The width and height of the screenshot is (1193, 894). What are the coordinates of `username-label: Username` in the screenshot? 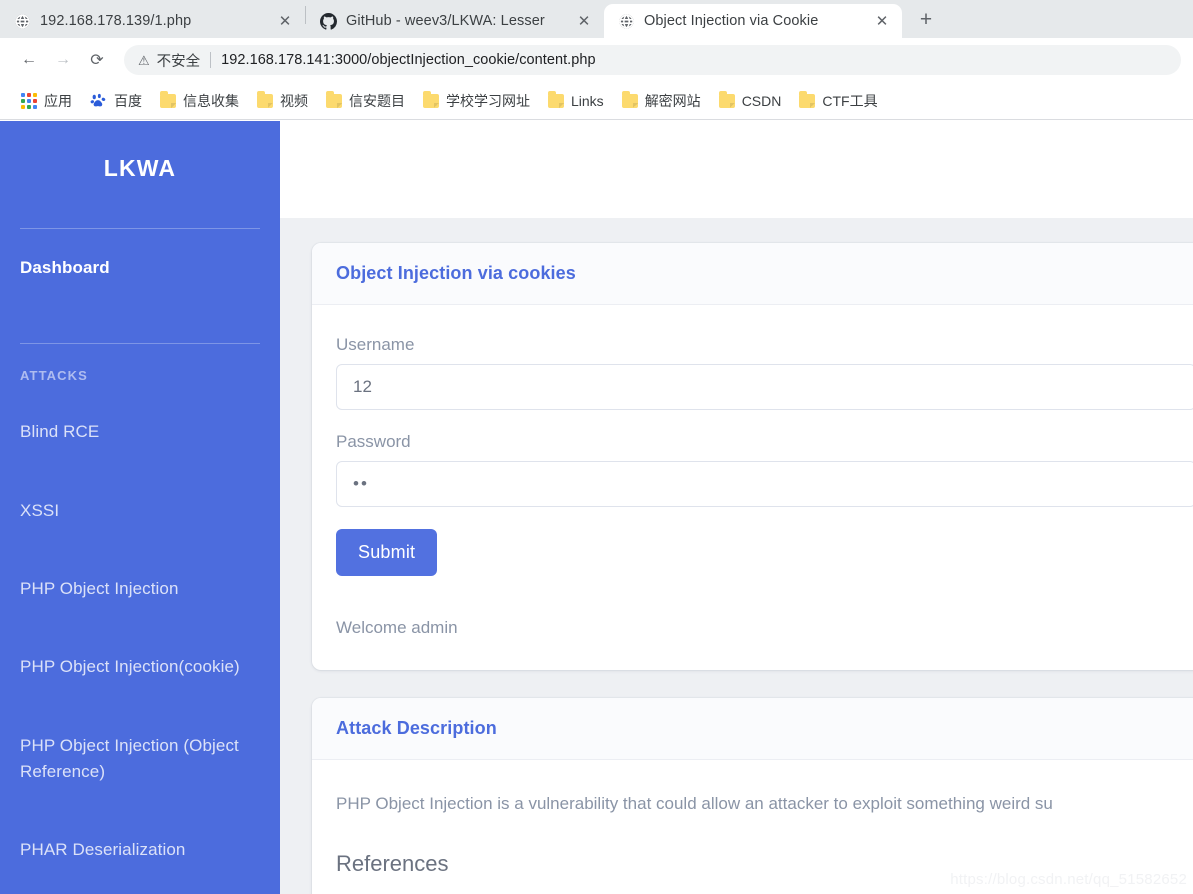 It's located at (375, 344).